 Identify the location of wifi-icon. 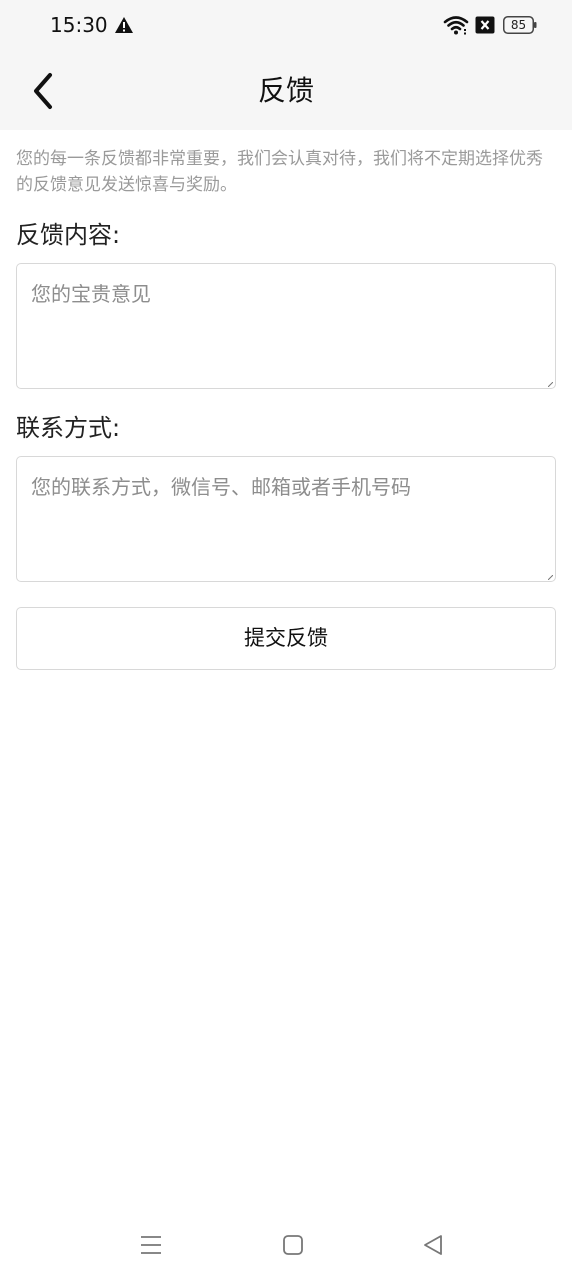
(456, 25).